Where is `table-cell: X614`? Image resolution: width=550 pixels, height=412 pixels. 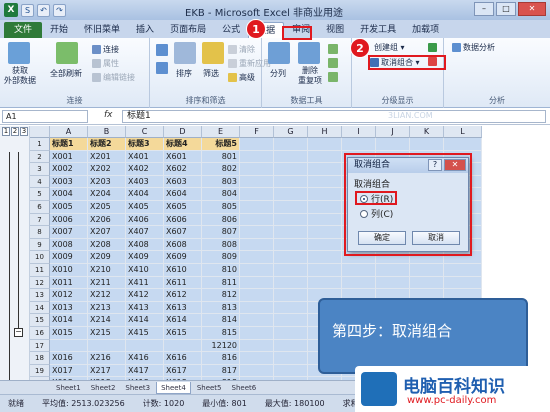 table-cell: X614 is located at coordinates (183, 320).